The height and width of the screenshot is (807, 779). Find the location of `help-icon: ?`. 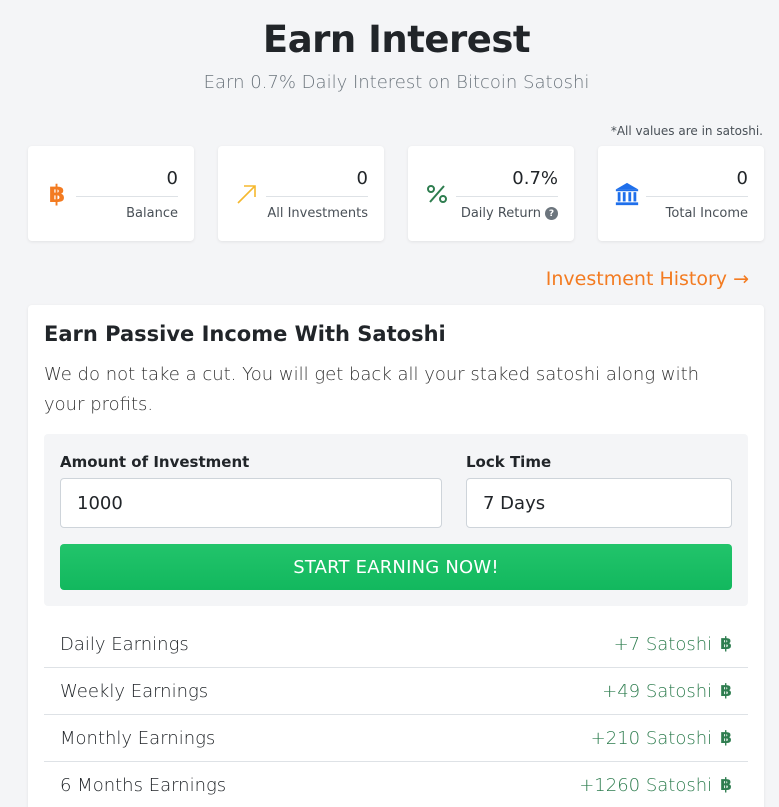

help-icon: ? is located at coordinates (551, 213).